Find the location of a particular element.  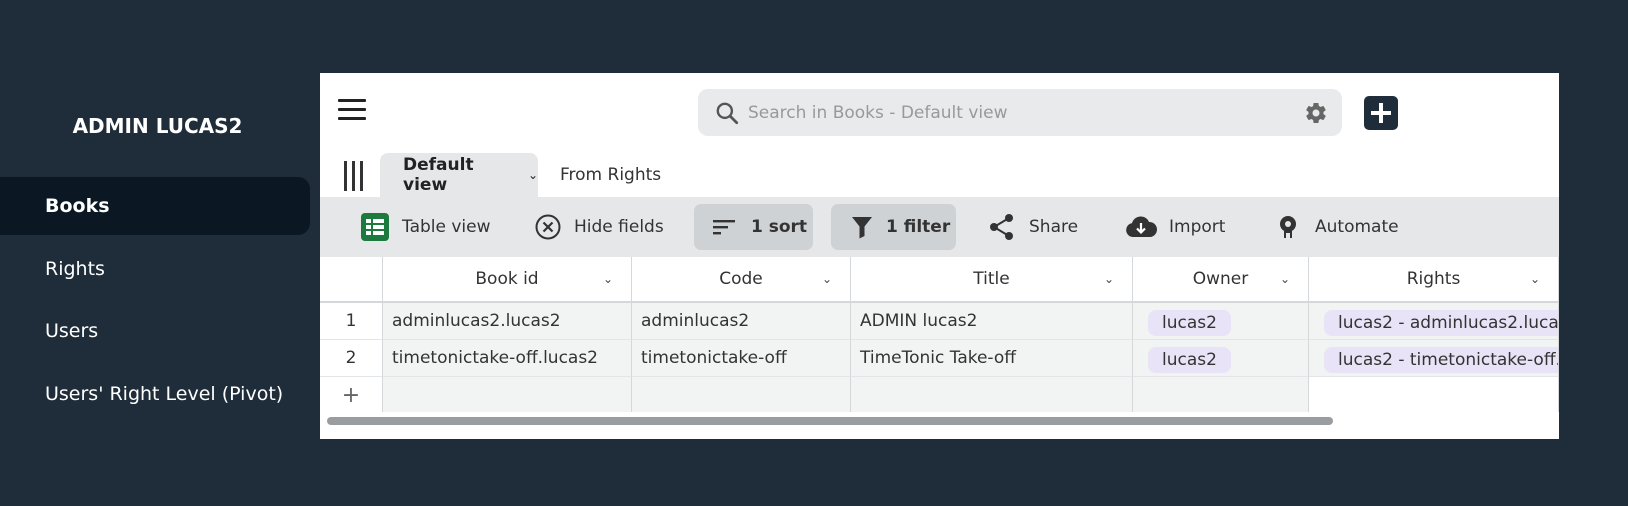

column-header-label: Rights is located at coordinates (1433, 279).